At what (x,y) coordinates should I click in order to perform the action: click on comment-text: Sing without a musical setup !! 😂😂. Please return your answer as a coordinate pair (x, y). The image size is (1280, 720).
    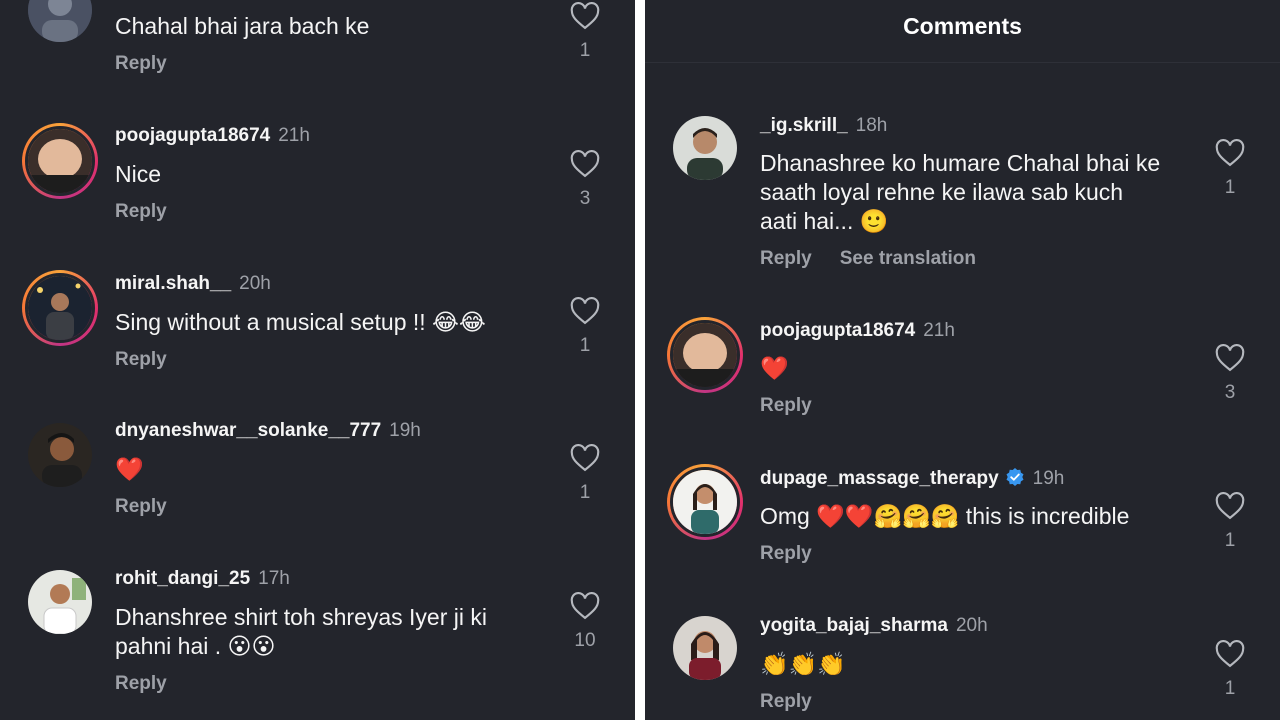
    Looking at the image, I should click on (300, 322).